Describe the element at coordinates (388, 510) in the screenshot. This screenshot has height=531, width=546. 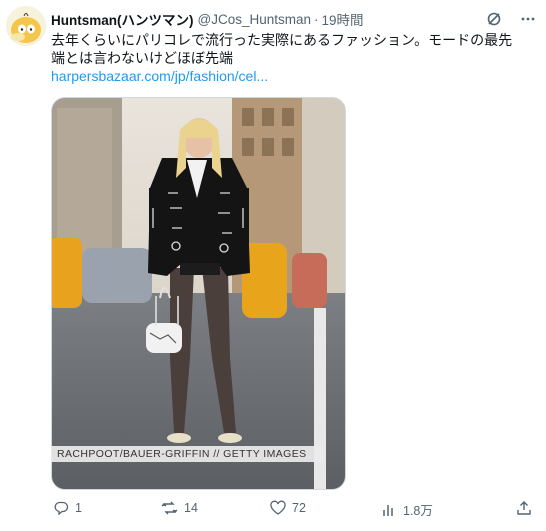
I see `views-icon` at that location.